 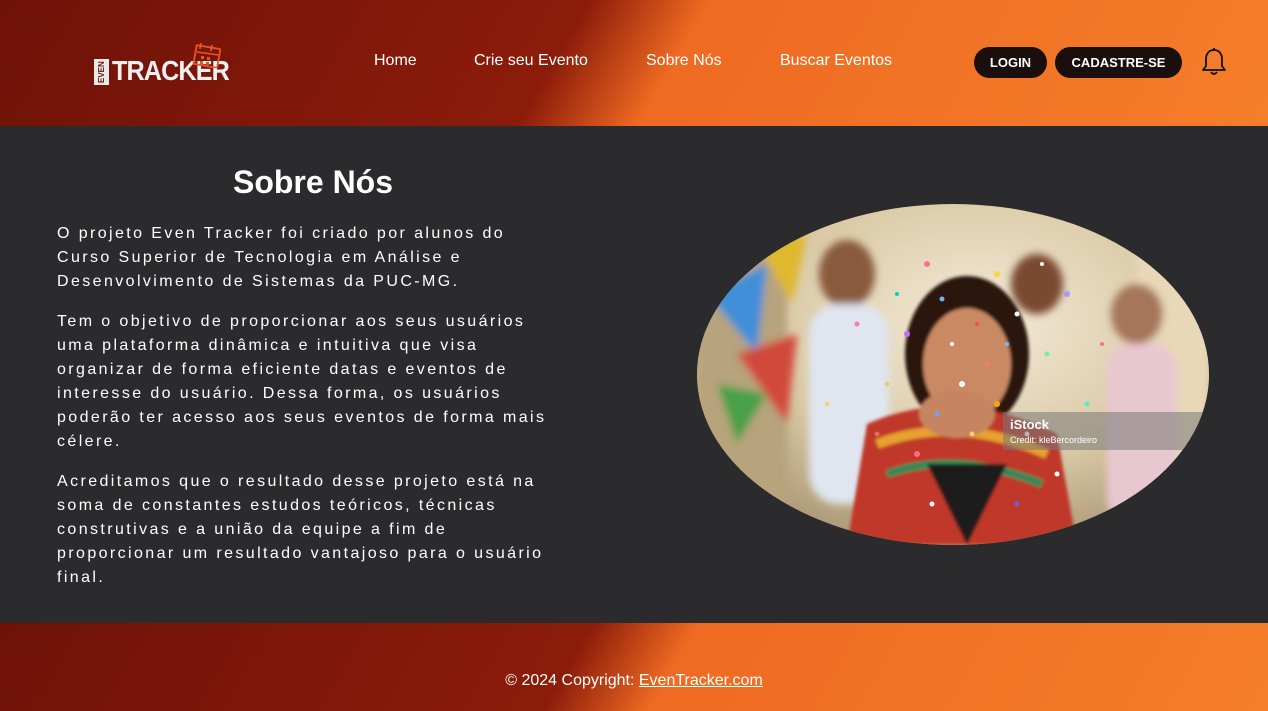 What do you see at coordinates (531, 61) in the screenshot?
I see `nav-link-create-event: Crie seu Evento` at bounding box center [531, 61].